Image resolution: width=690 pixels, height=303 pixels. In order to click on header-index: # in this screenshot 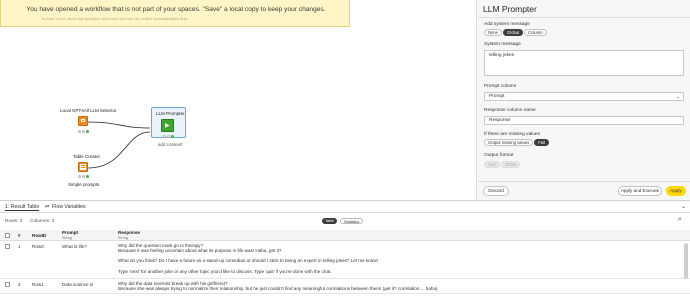, I will do `click(19, 235)`.